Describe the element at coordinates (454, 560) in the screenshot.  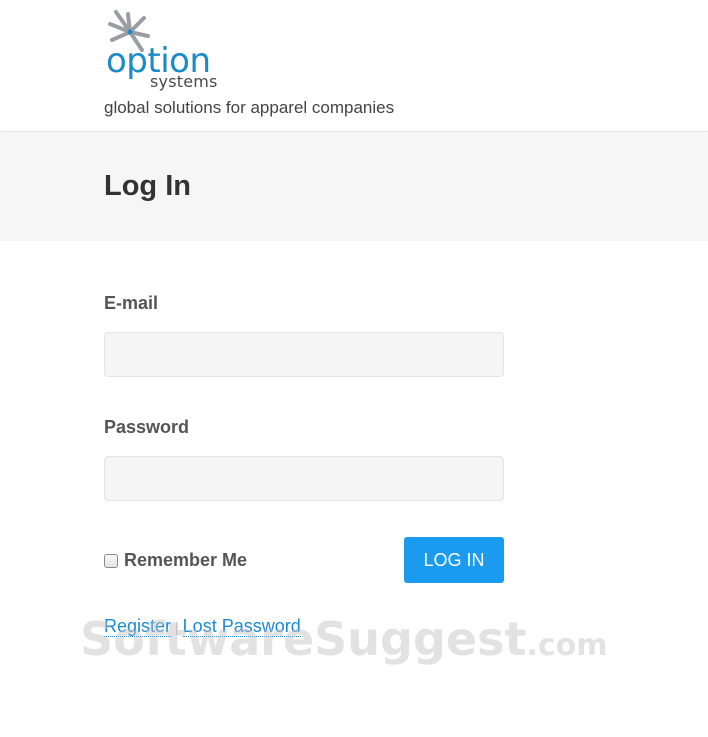
I see `login-button: LOG IN` at that location.